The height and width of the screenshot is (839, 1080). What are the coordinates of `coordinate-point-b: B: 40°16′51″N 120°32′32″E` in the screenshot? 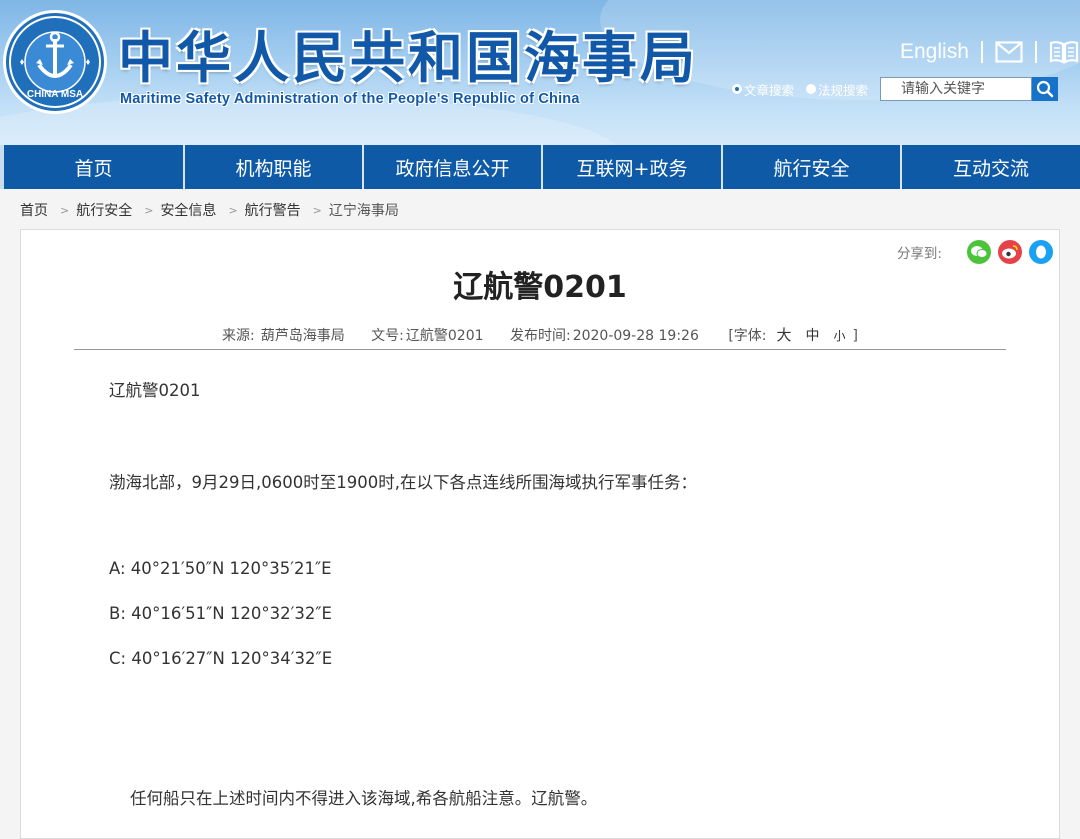 It's located at (220, 613).